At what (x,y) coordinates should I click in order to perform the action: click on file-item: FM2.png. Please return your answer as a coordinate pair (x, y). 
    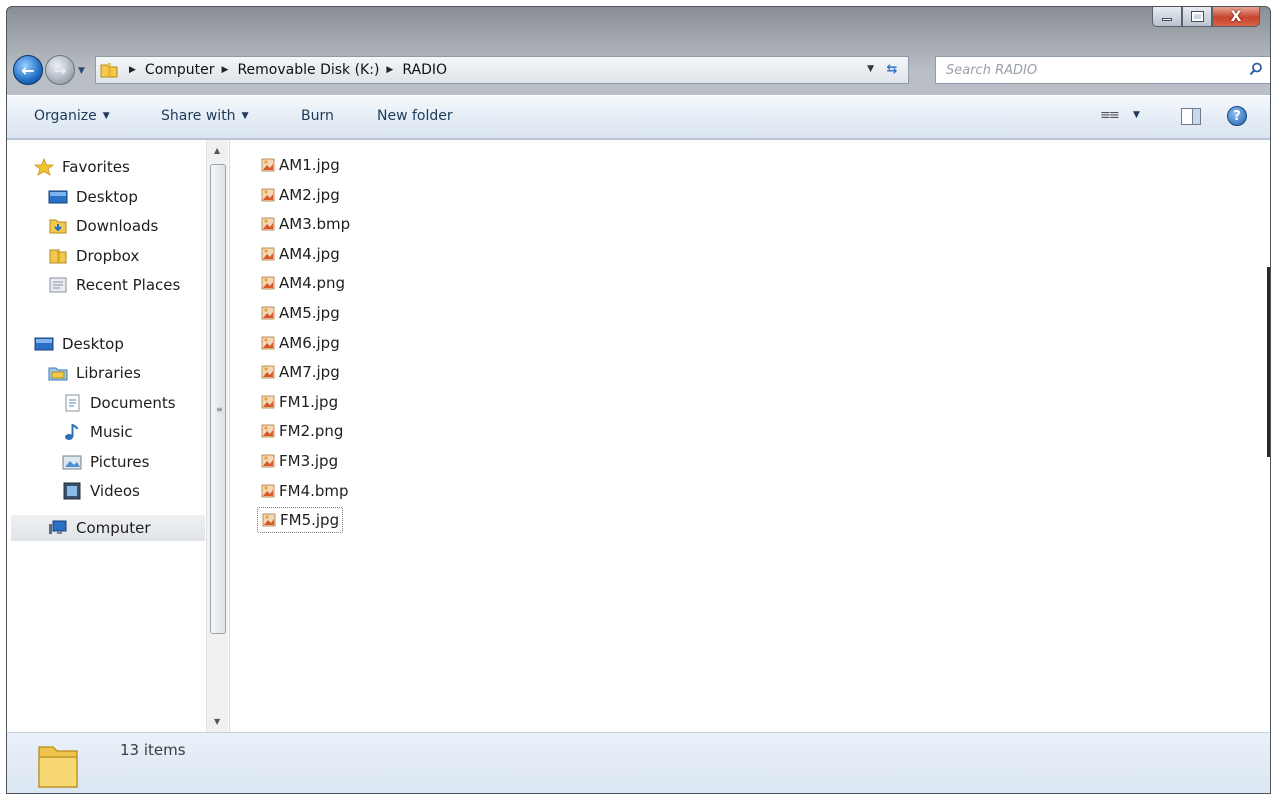
    Looking at the image, I should click on (301, 431).